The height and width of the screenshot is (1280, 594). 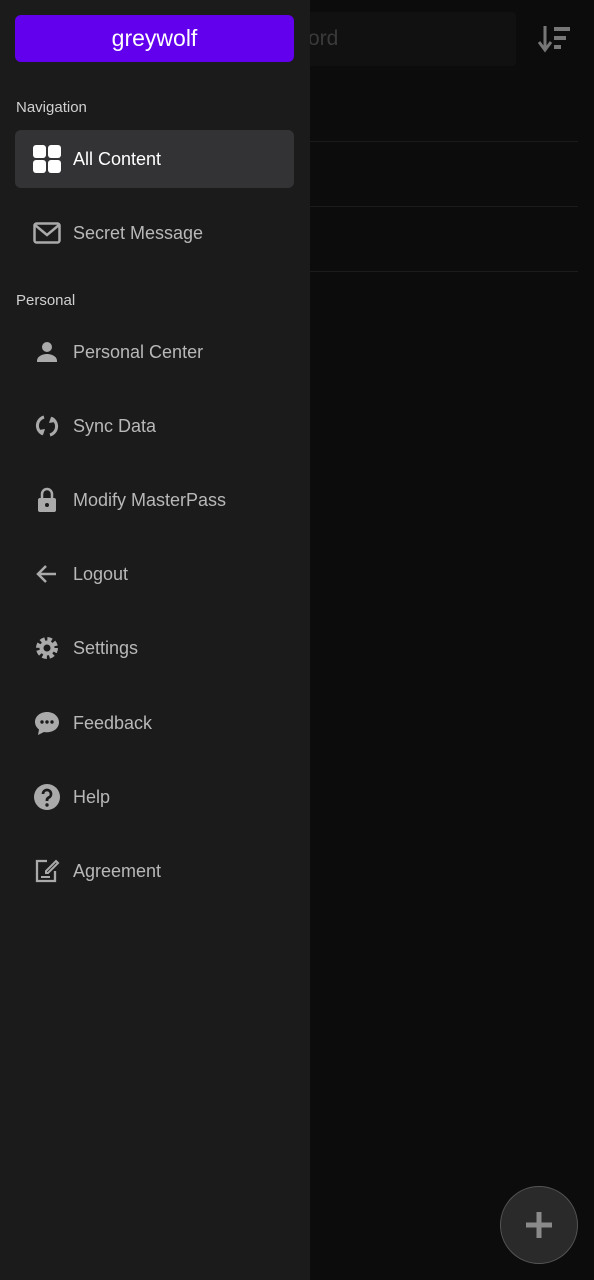 I want to click on arrow-left-icon, so click(x=46, y=574).